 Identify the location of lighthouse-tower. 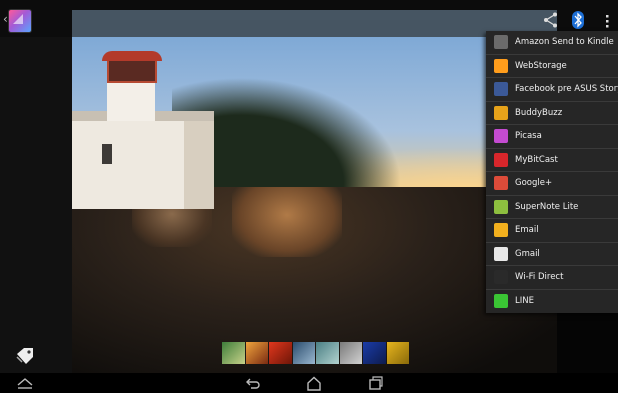
(131, 100).